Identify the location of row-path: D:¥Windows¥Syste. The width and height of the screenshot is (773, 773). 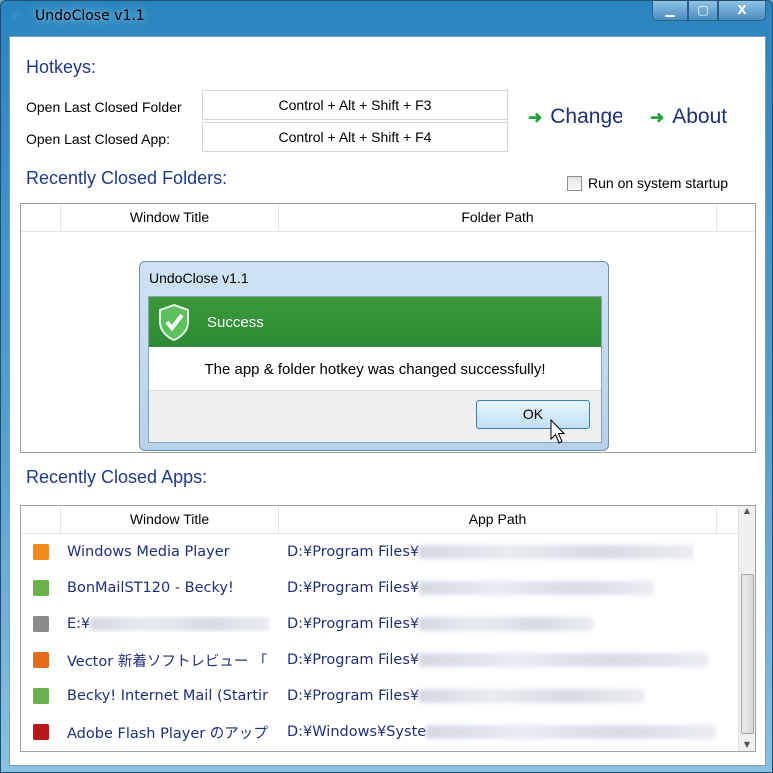
(498, 732).